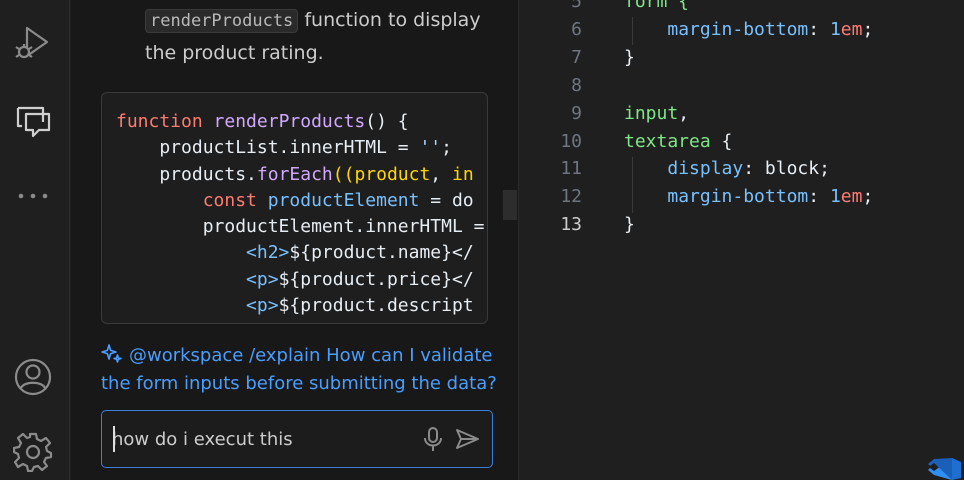  I want to click on editor-line: 8, so click(742, 86).